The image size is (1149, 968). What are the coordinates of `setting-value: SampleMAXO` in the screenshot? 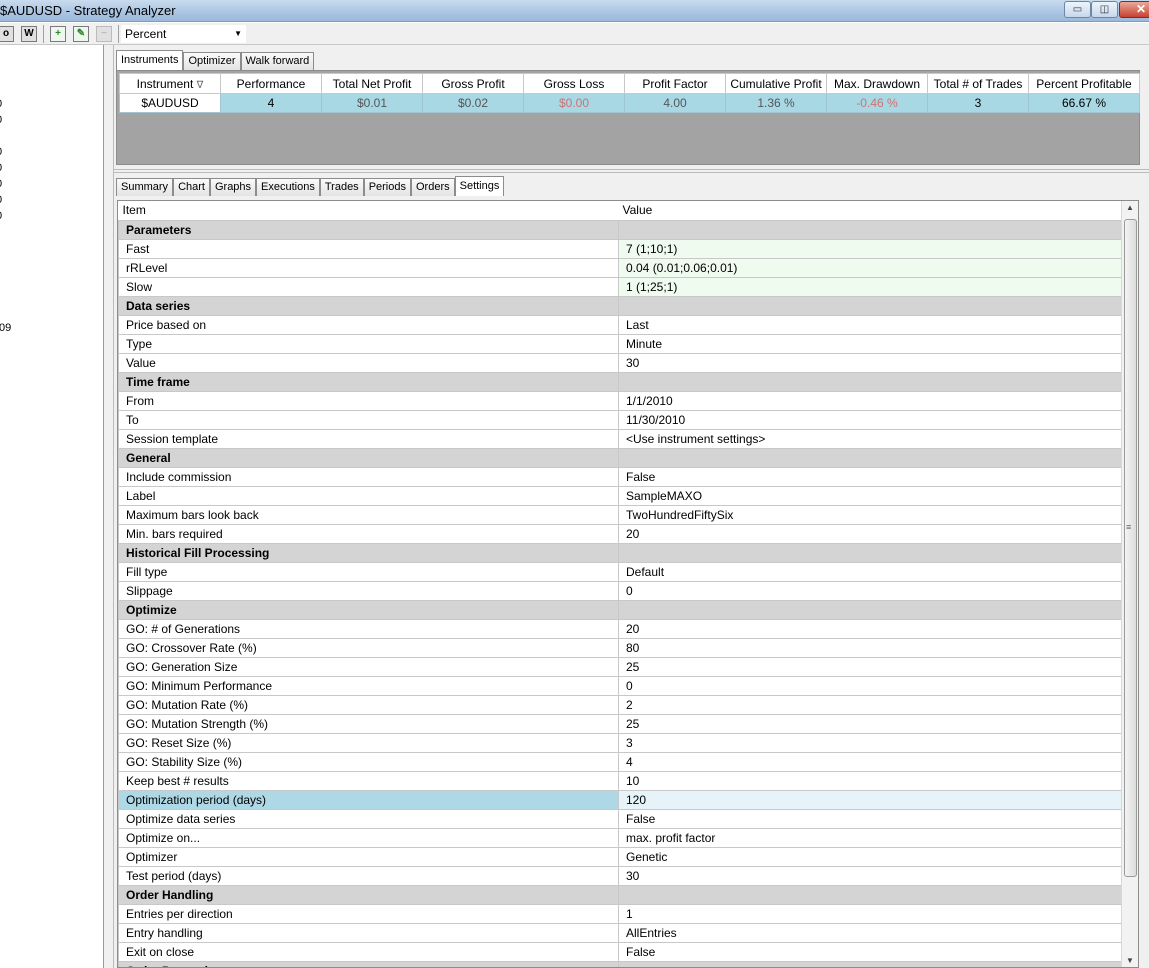 It's located at (870, 495).